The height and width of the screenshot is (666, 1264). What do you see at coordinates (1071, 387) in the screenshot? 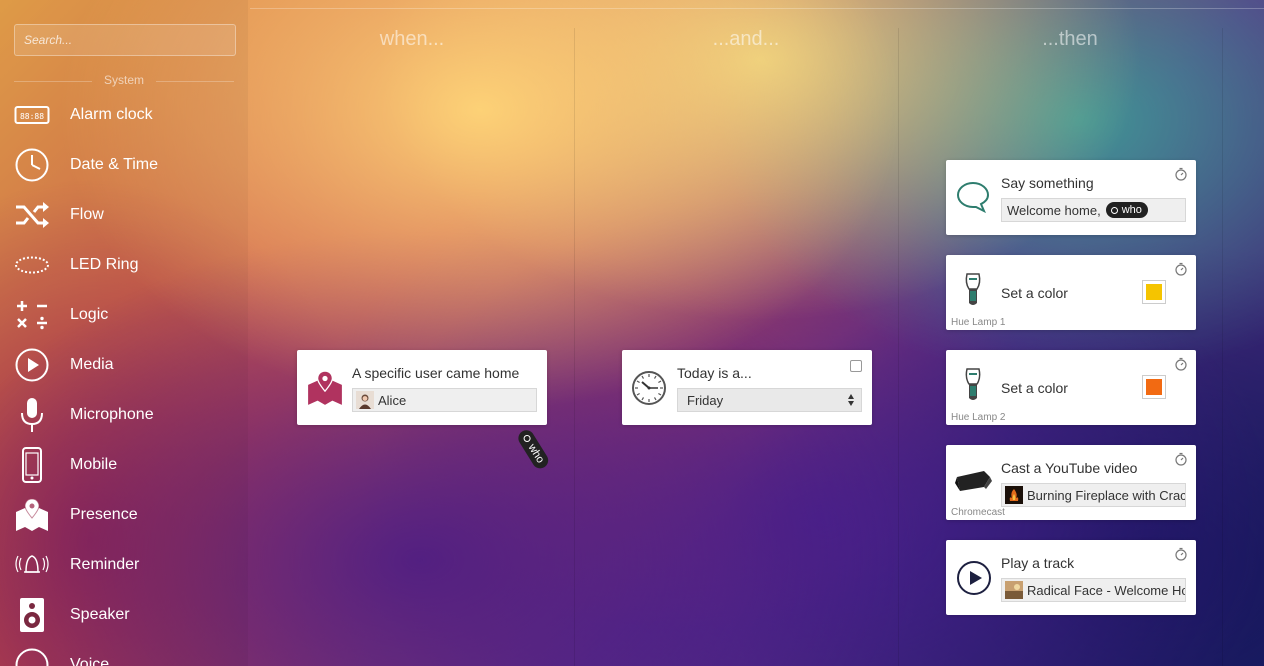
I see `action-card: Set a color Hue Lamp 2` at bounding box center [1071, 387].